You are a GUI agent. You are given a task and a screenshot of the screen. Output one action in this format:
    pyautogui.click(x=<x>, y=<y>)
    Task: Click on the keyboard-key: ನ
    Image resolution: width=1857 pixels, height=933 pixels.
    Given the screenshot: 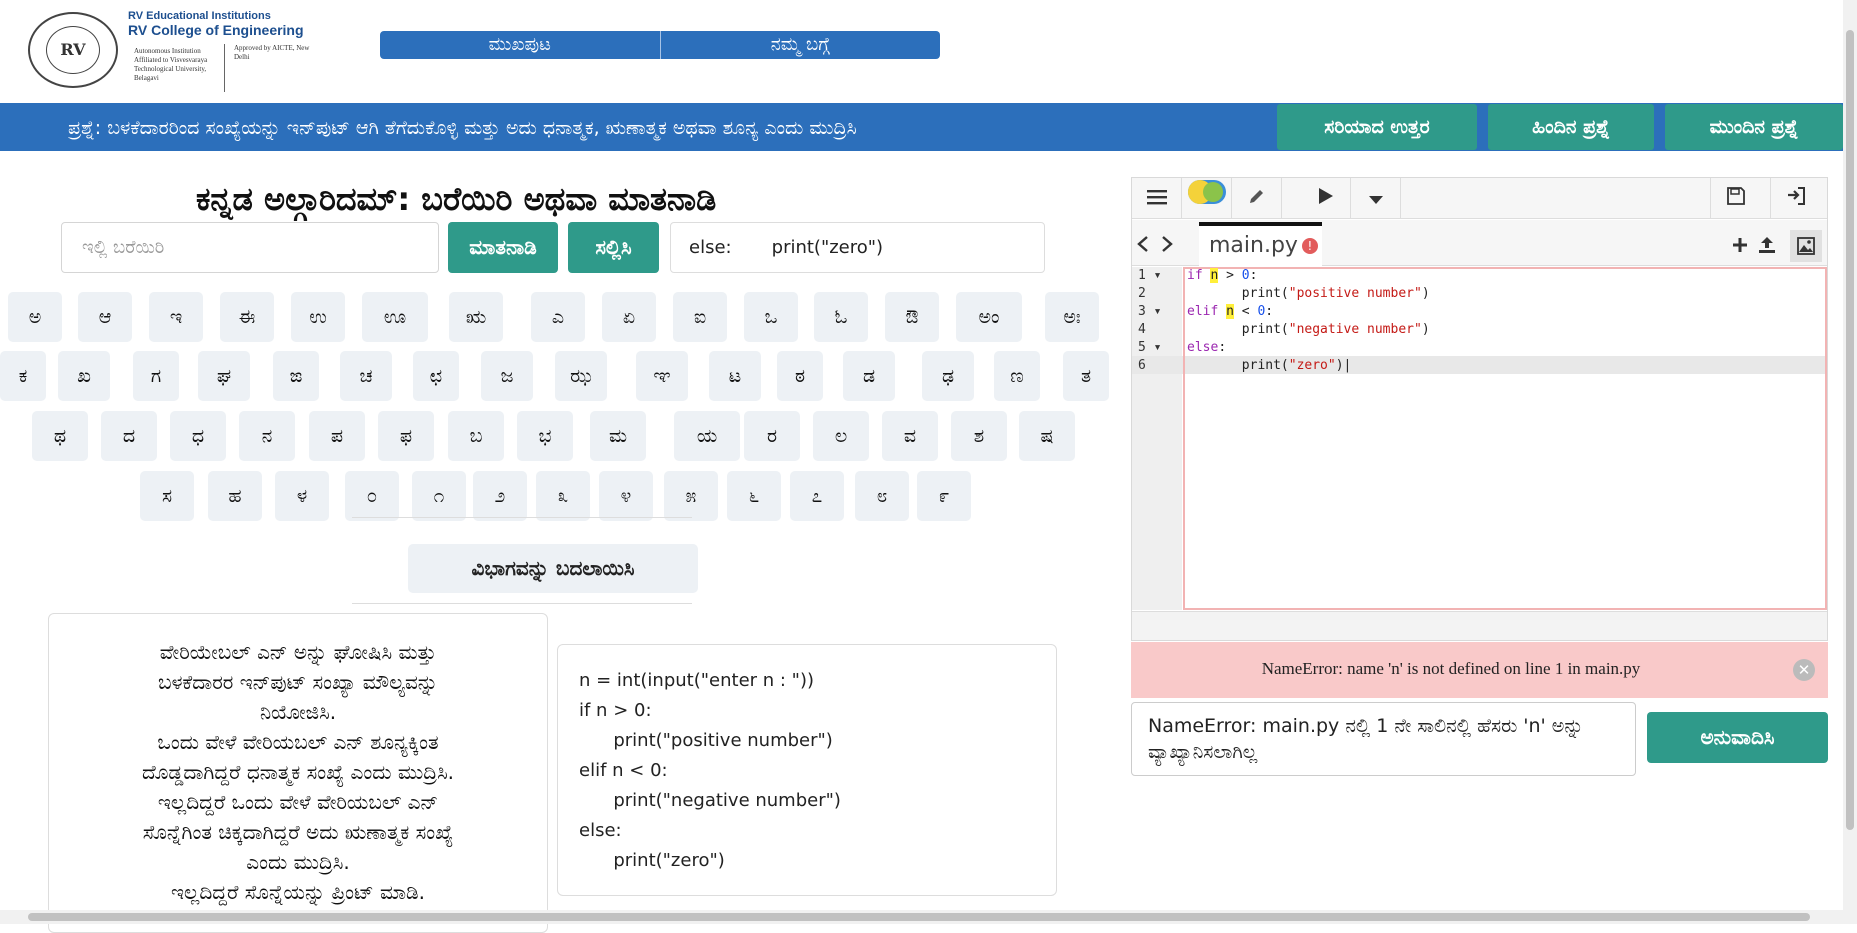 What is the action you would take?
    pyautogui.click(x=267, y=436)
    